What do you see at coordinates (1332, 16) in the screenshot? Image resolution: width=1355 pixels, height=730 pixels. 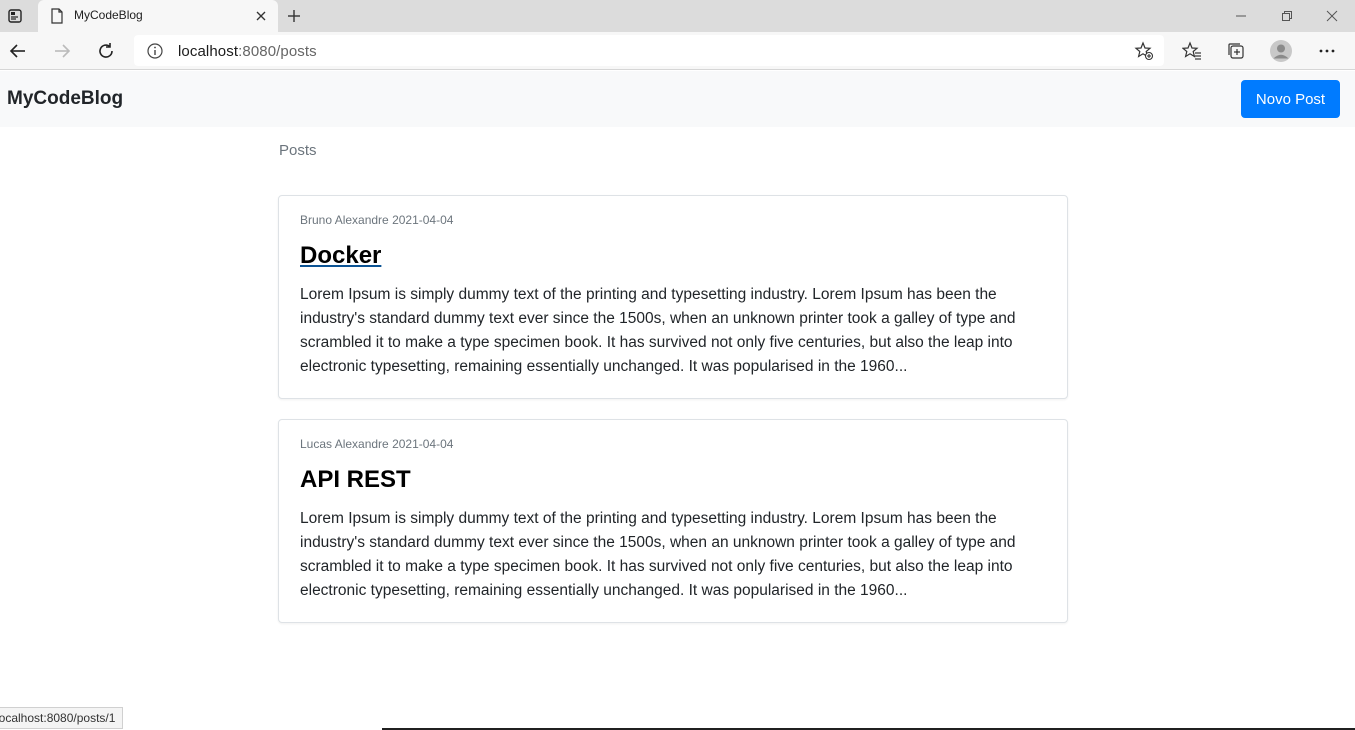 I see `window-close-icon` at bounding box center [1332, 16].